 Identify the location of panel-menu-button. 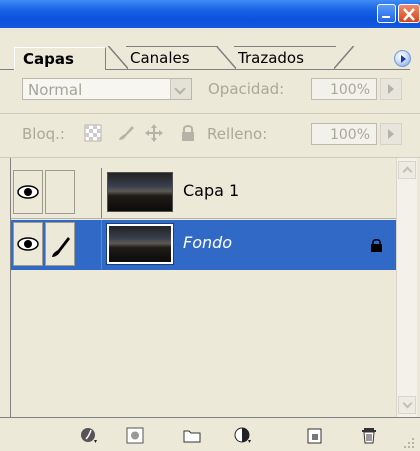
(402, 58).